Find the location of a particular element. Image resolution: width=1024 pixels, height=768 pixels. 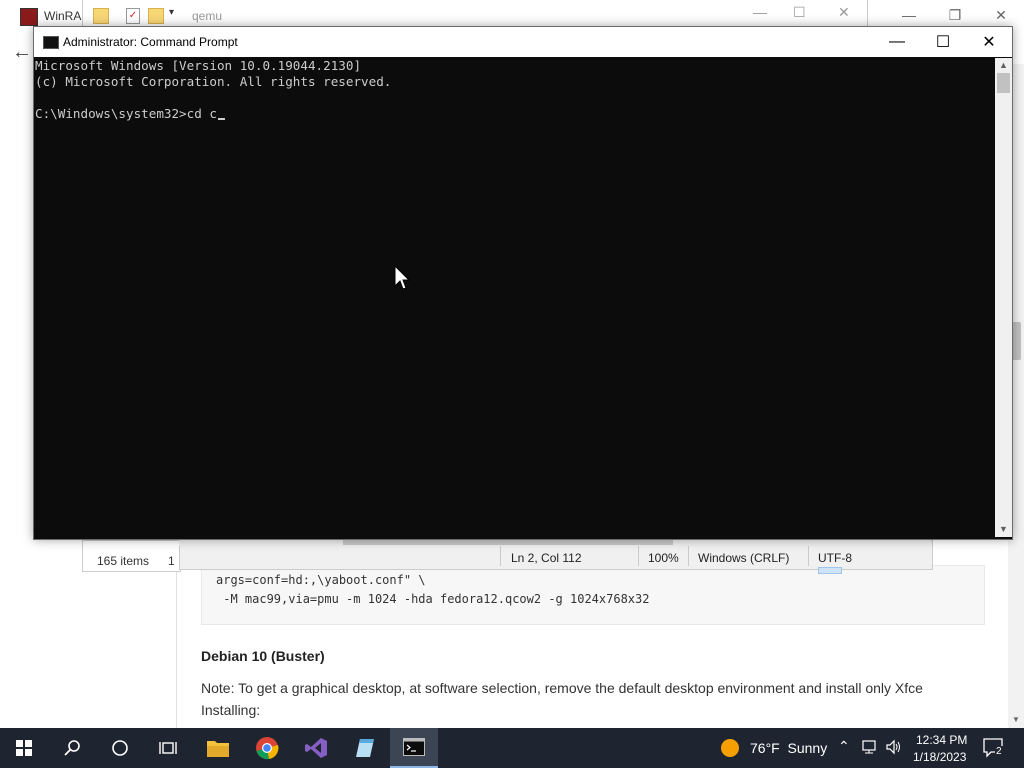

section-heading: Debian 10 (Buster) is located at coordinates (263, 656).